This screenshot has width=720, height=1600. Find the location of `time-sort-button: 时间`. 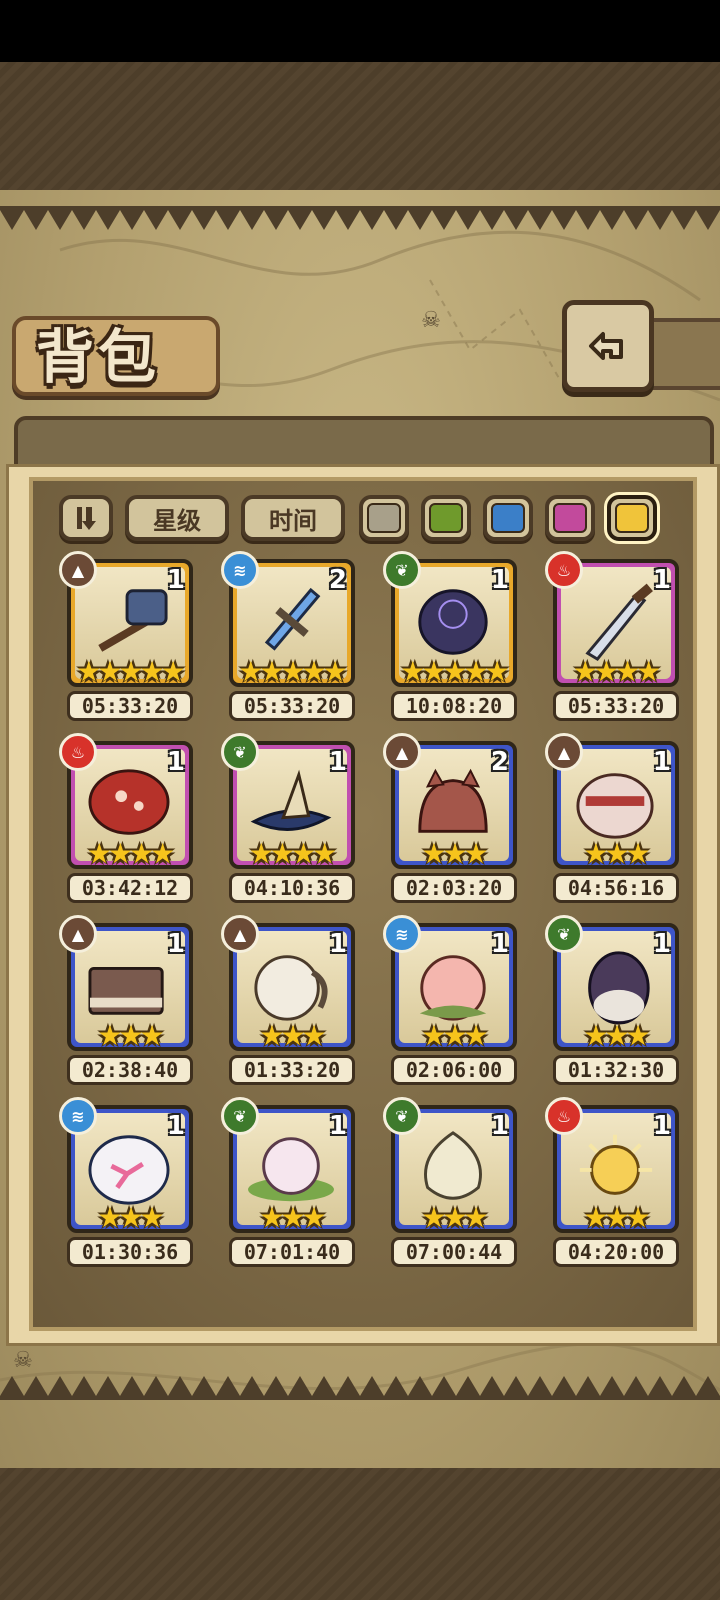

time-sort-button: 时间 is located at coordinates (293, 518).